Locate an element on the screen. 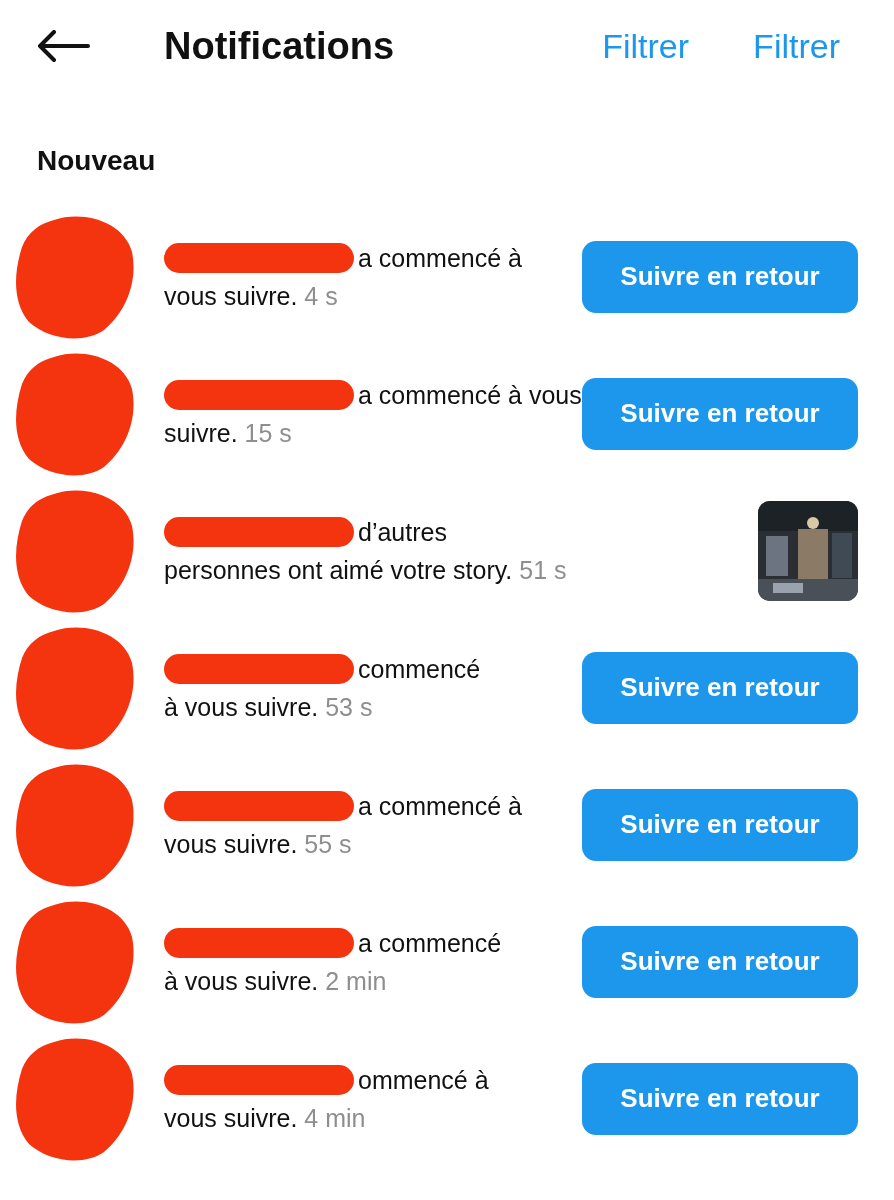 This screenshot has width=894, height=1200. timestamp: 55 s is located at coordinates (328, 843).